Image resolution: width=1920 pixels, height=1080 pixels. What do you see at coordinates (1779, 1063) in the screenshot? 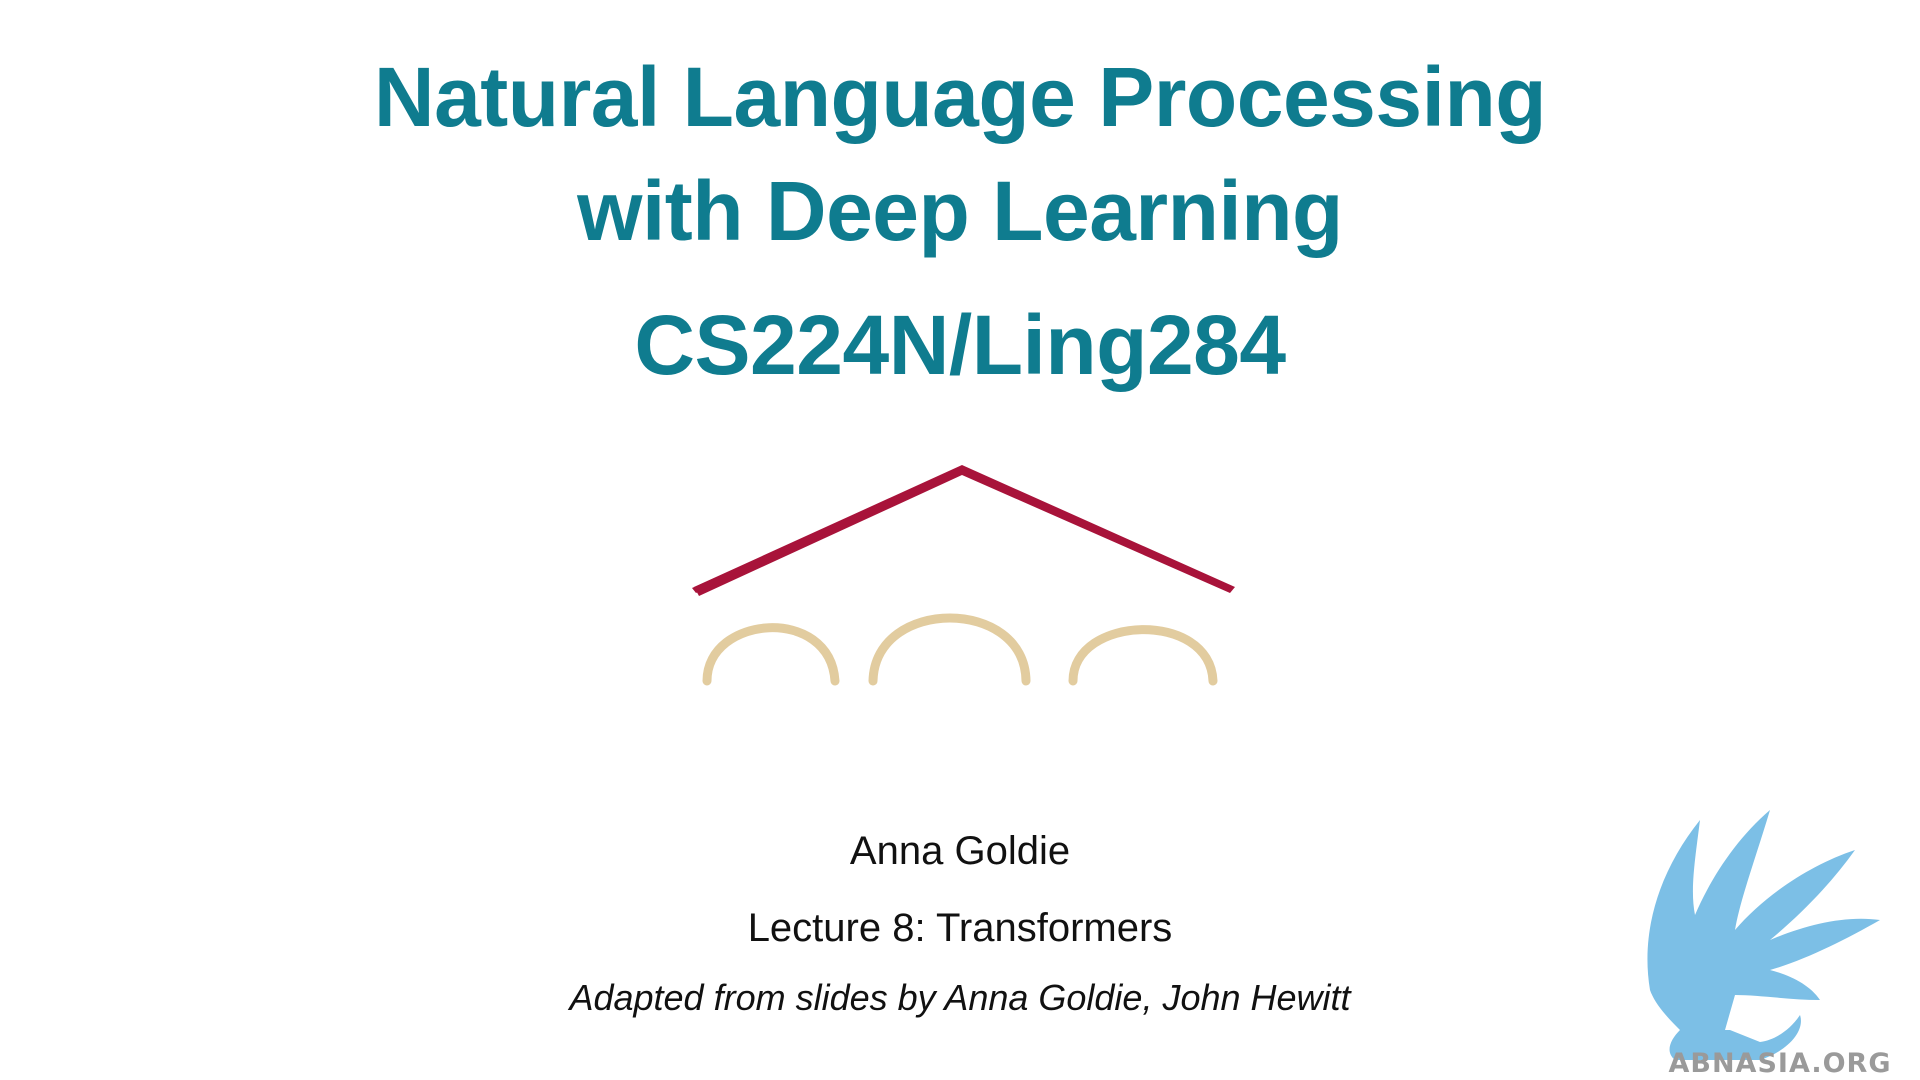
I see `watermark-text: ABNASIA.ORG` at bounding box center [1779, 1063].